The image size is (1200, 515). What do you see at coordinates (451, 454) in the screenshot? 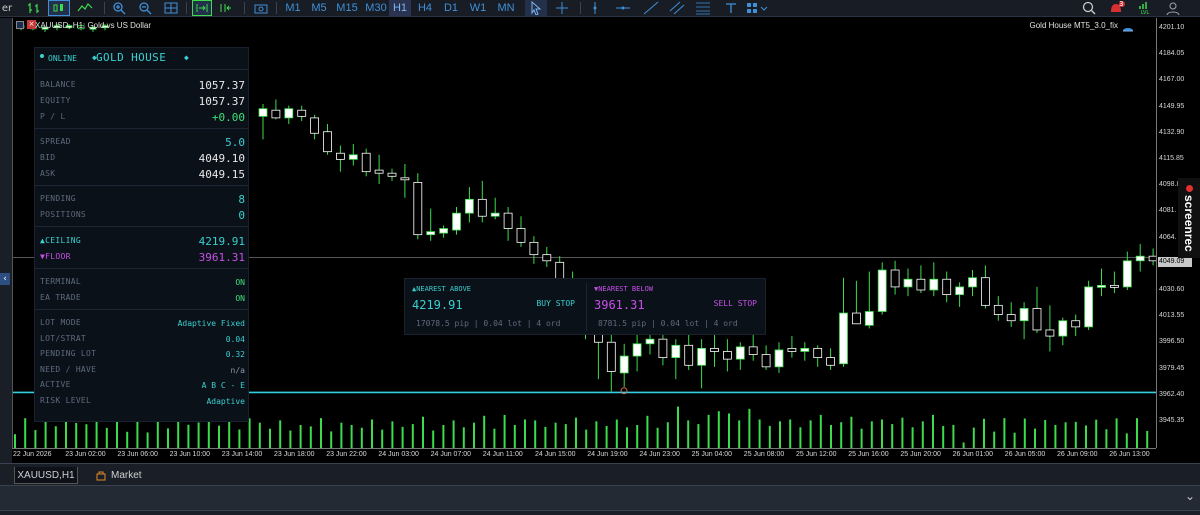
I see `time-axis-label: 24 Jun 07:00` at bounding box center [451, 454].